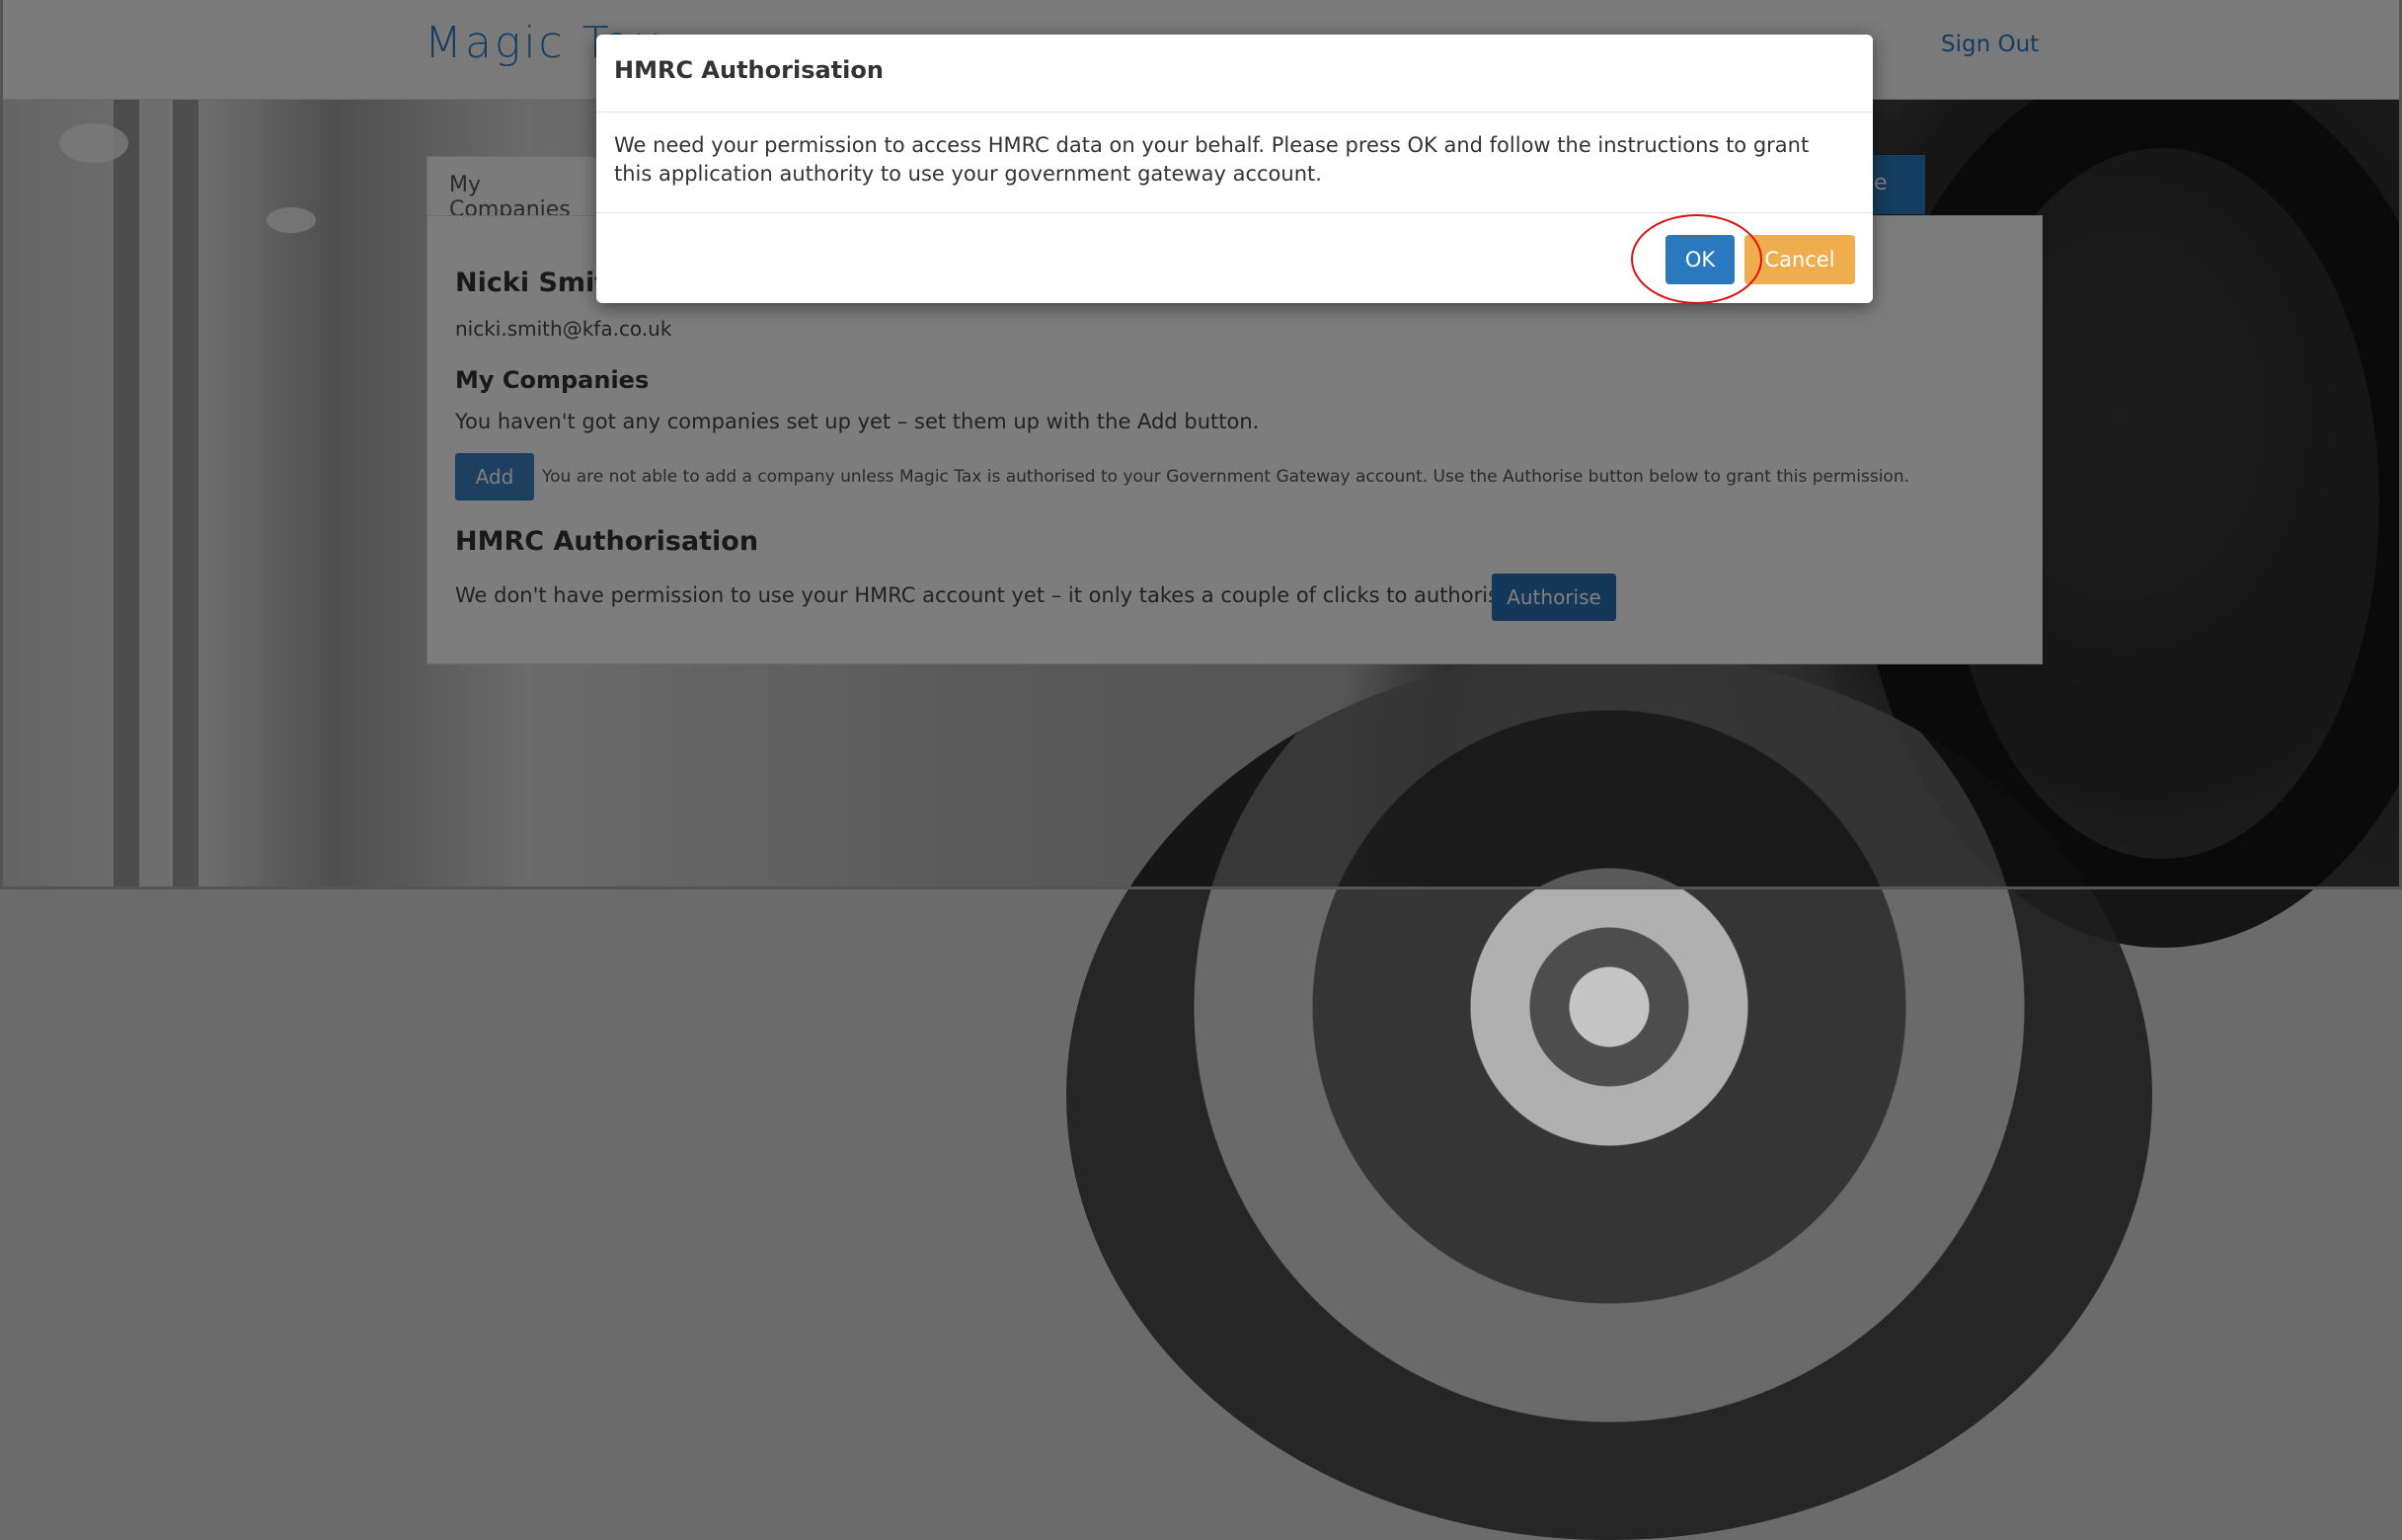 The width and height of the screenshot is (2402, 1540). What do you see at coordinates (1234, 74) in the screenshot?
I see `dialog-header: HMRC Authorisation` at bounding box center [1234, 74].